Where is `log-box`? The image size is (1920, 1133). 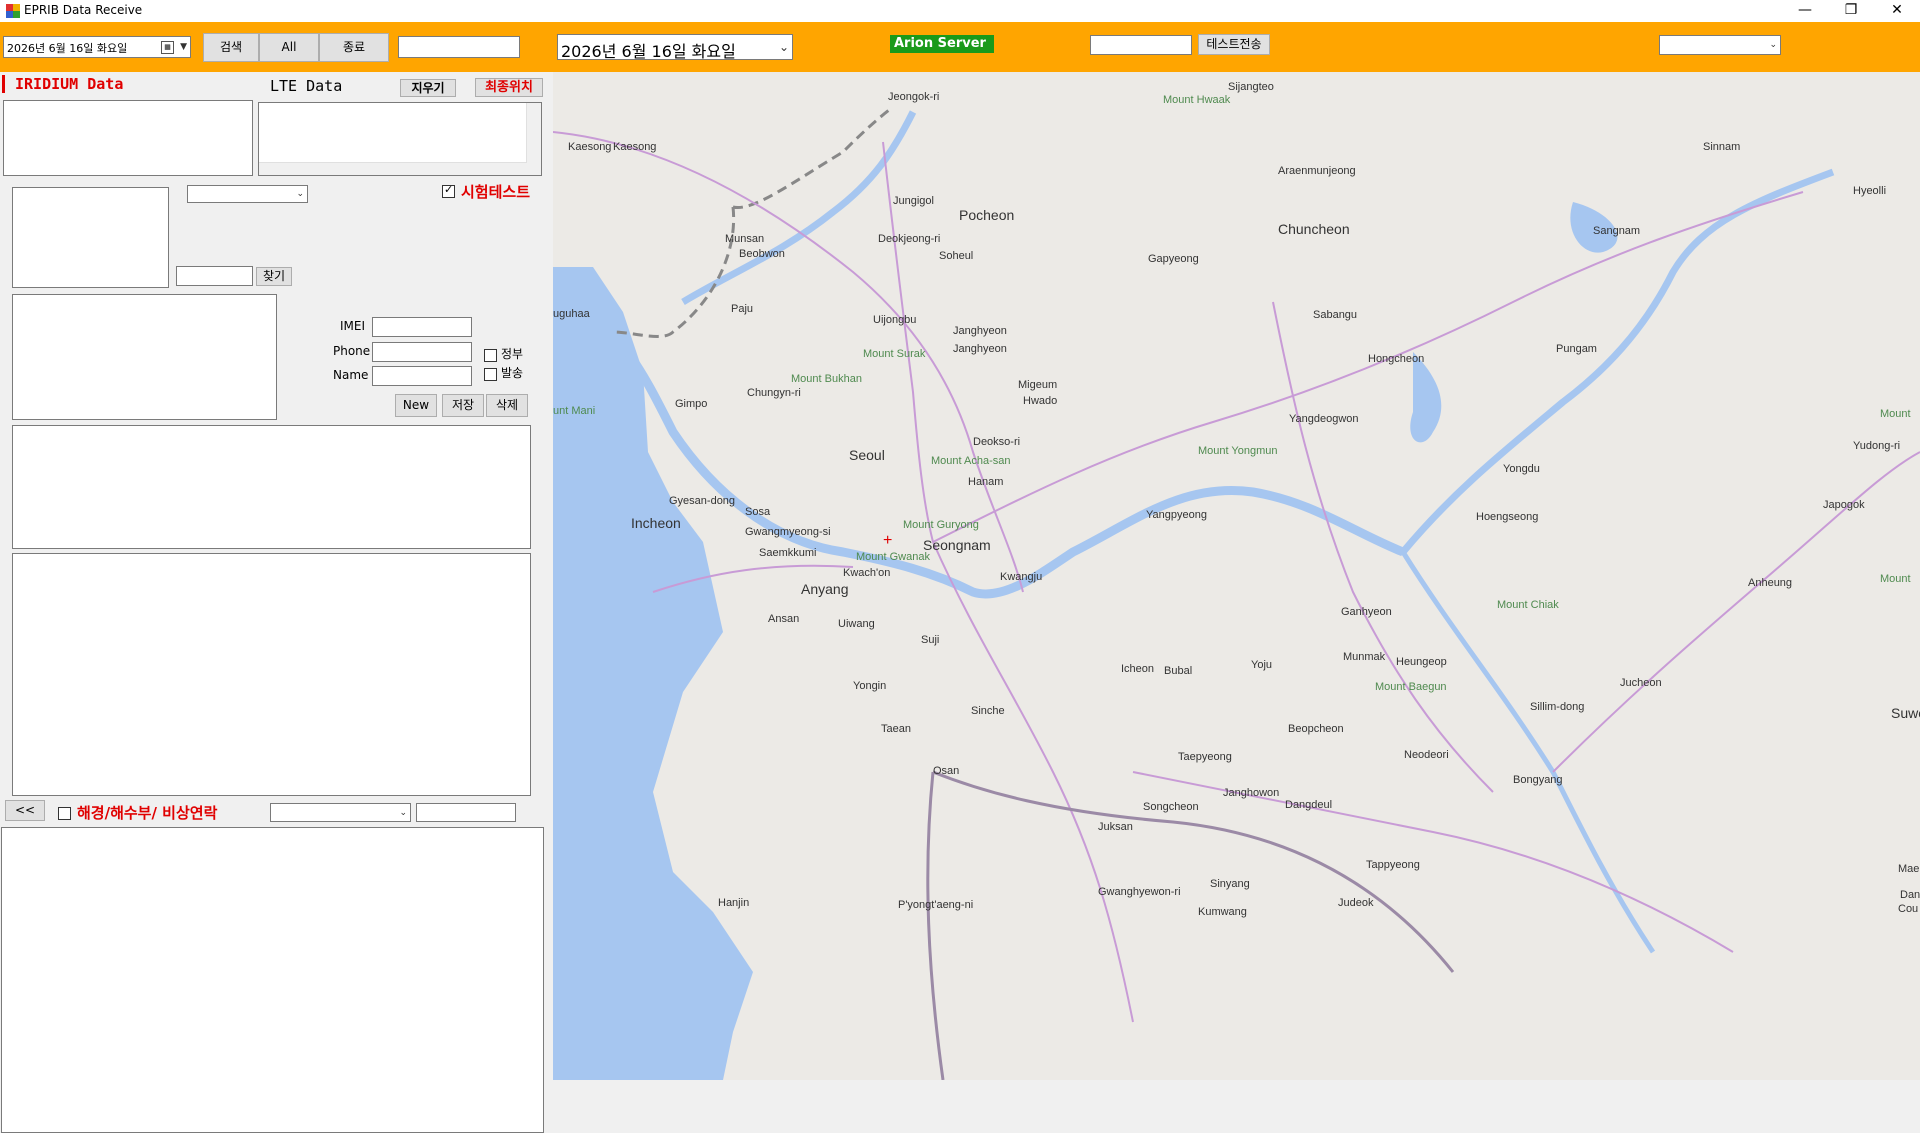 log-box is located at coordinates (272, 980).